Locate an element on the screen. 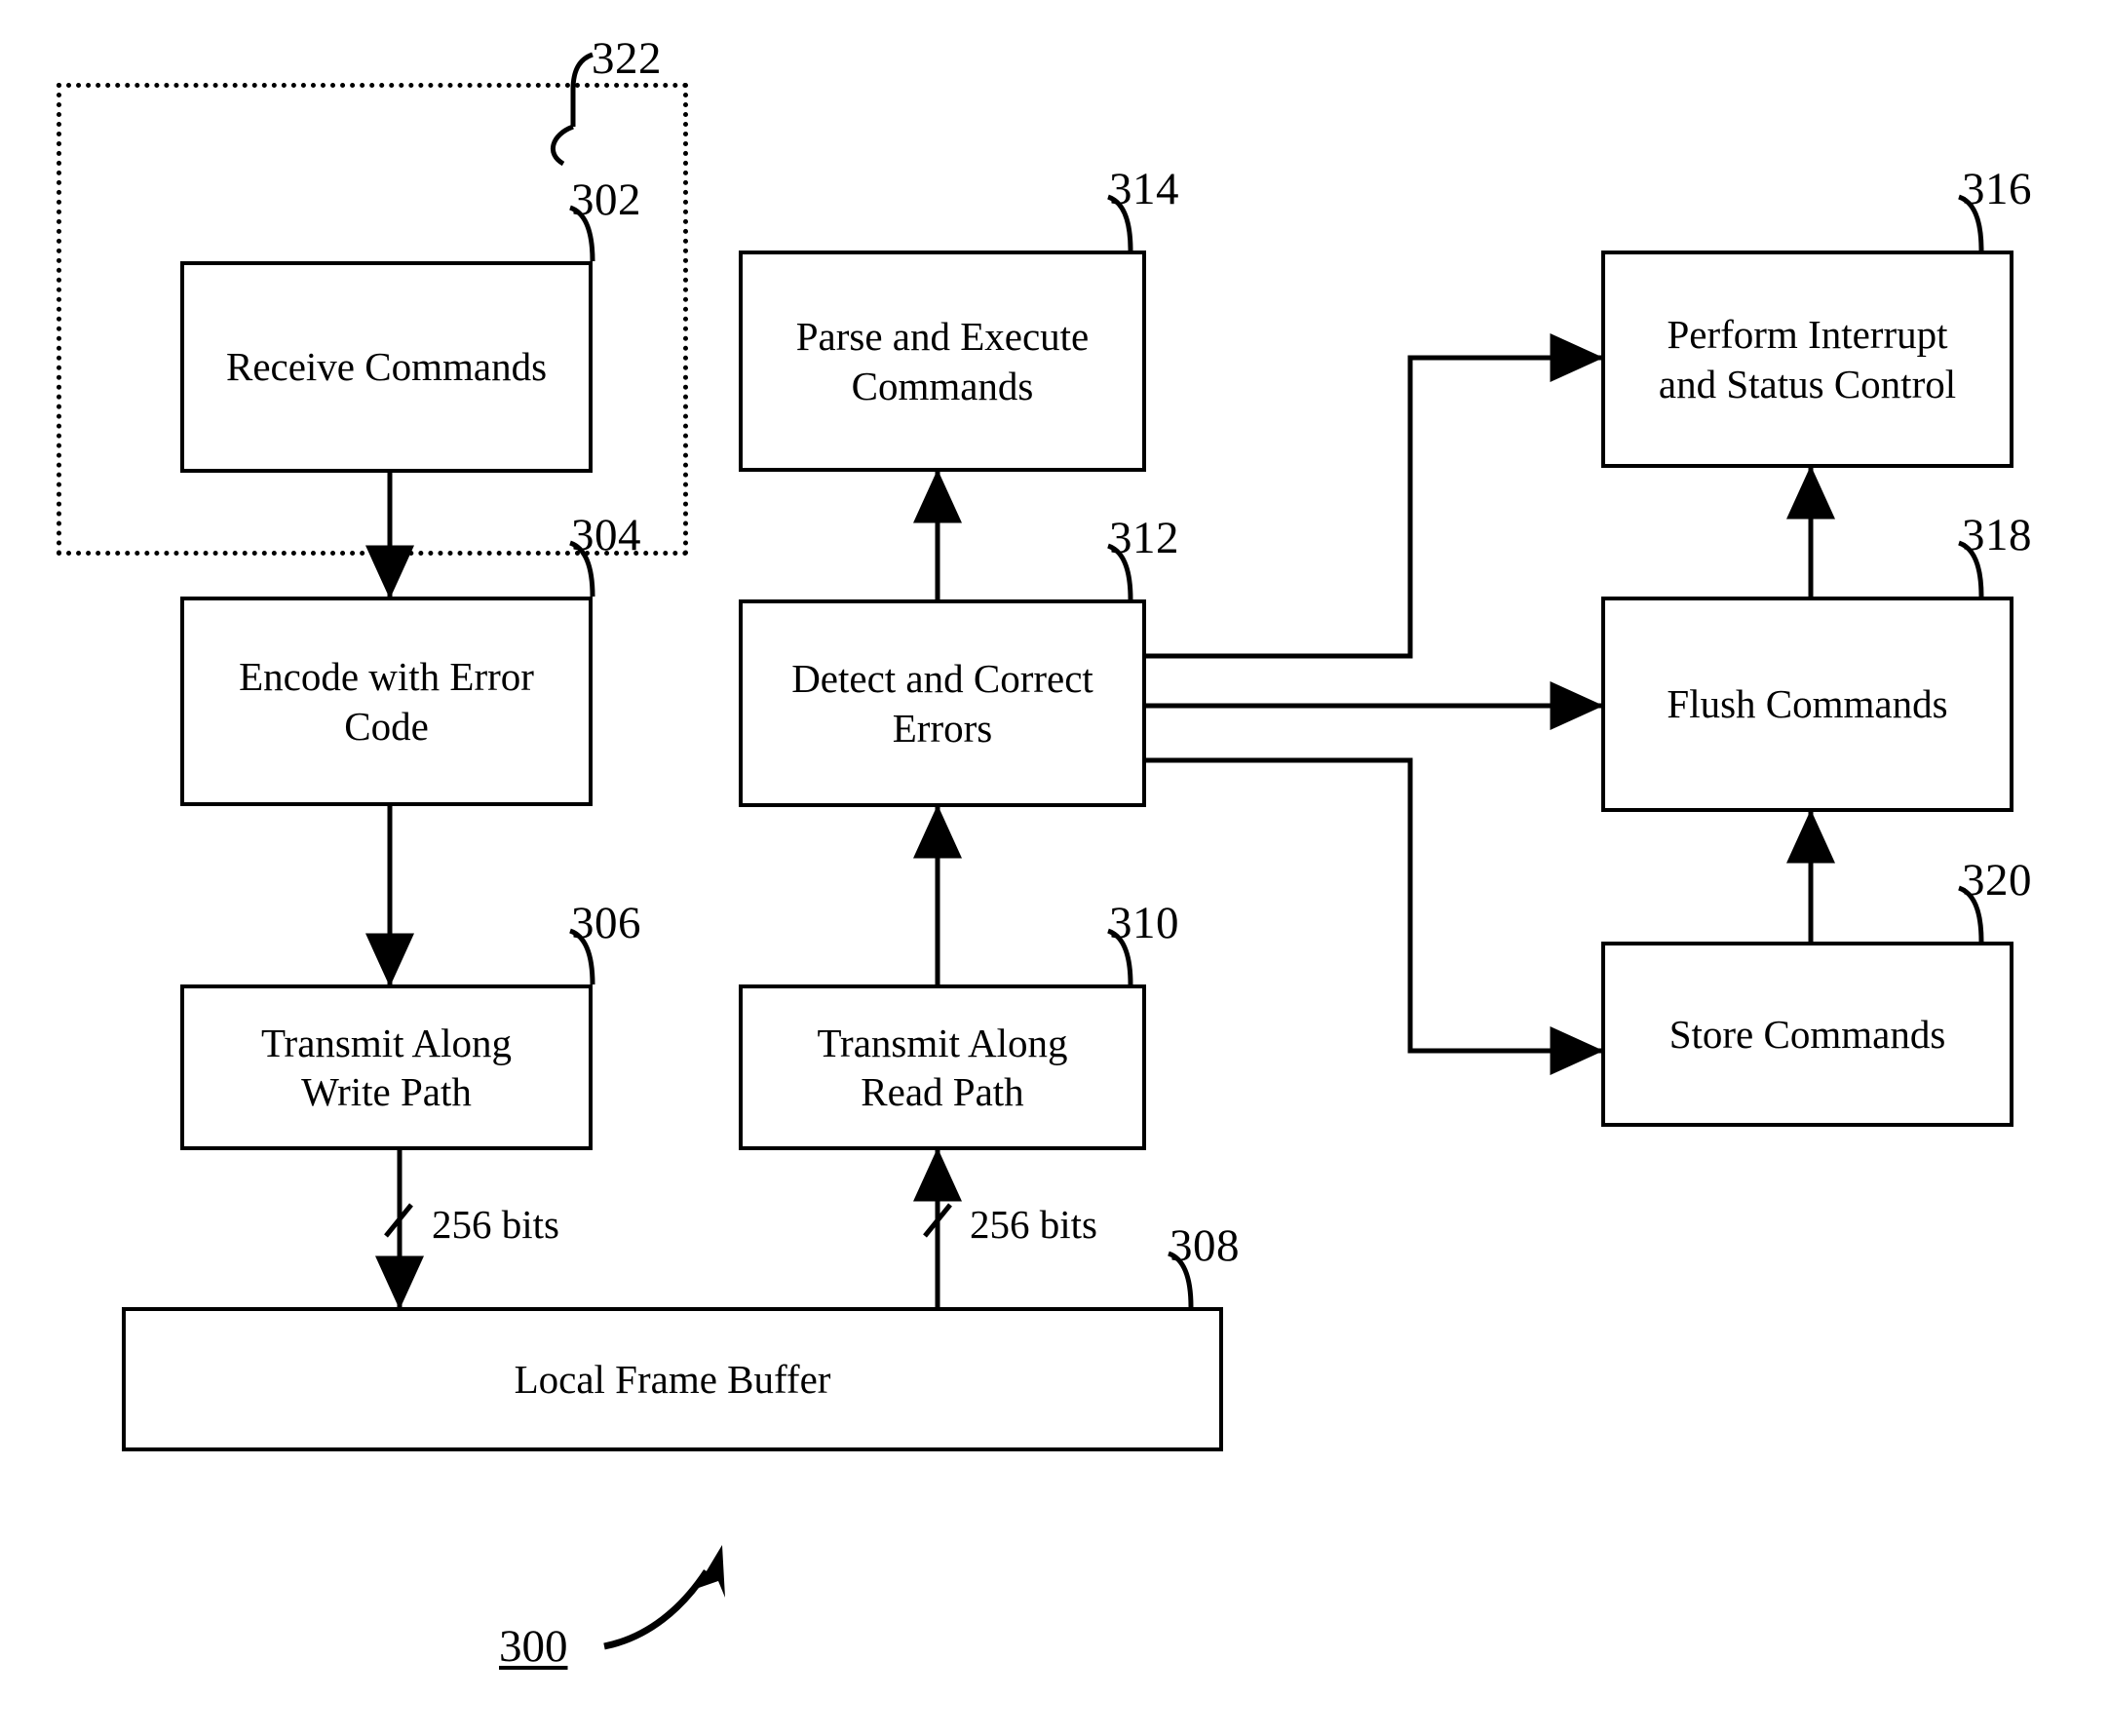 Image resolution: width=2109 pixels, height=1736 pixels. refnum-316: 316 is located at coordinates (1997, 189).